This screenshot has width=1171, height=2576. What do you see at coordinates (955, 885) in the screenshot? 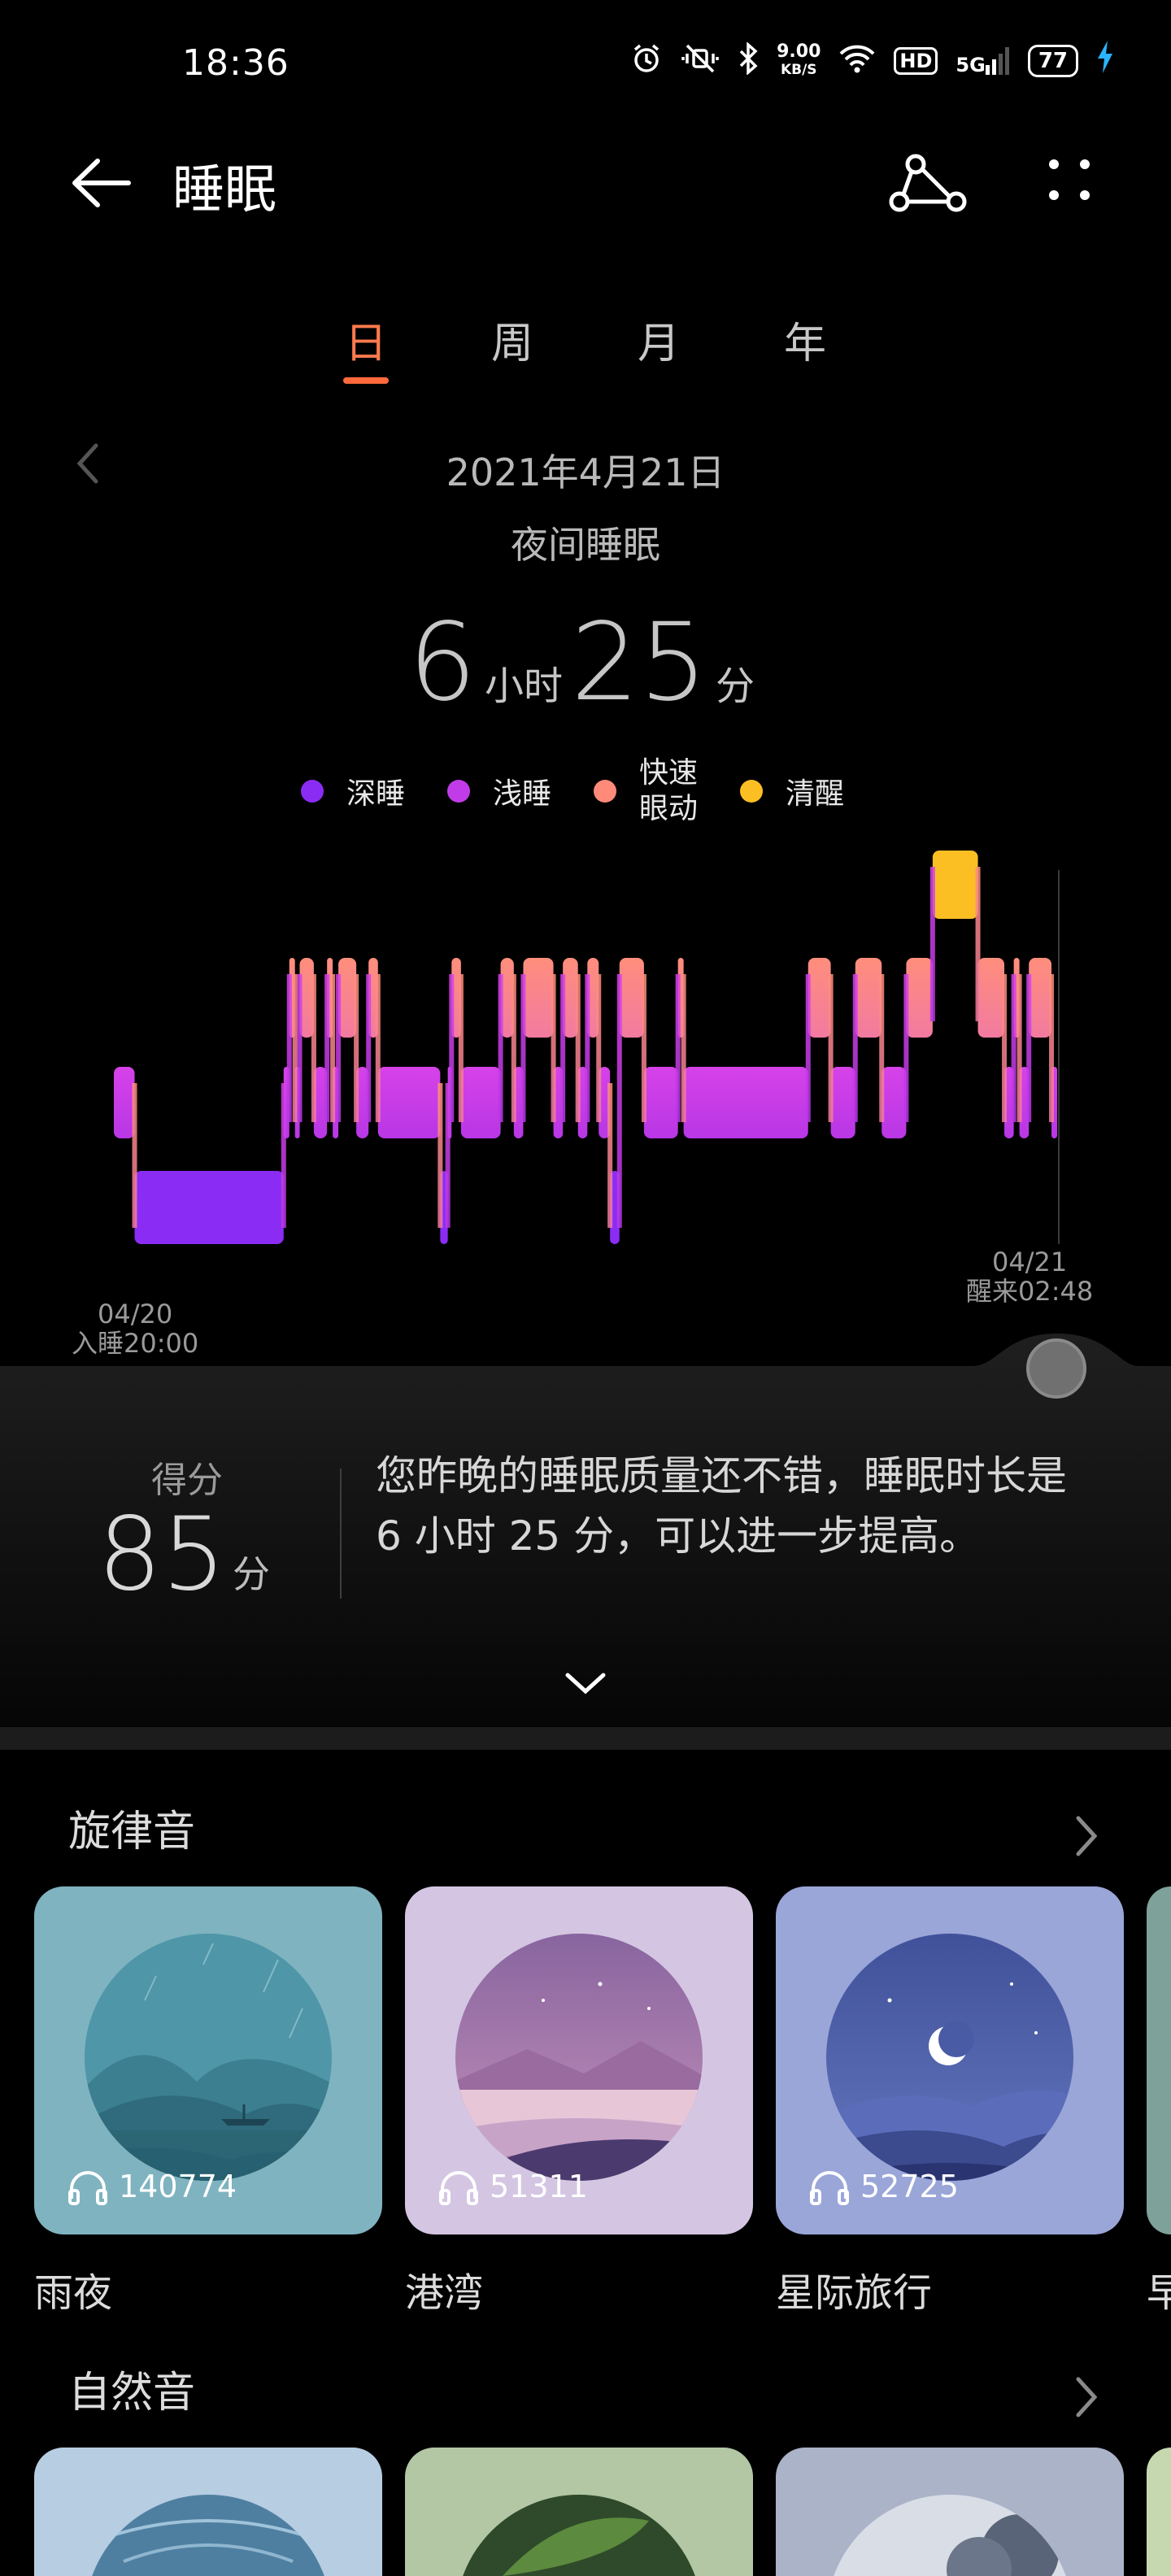
I see `awake-segment` at bounding box center [955, 885].